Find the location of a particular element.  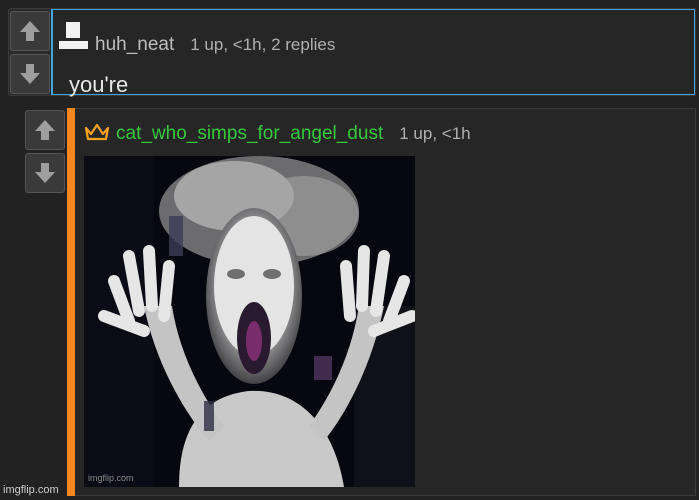

username-link: cat_who_simps_for_angel_dust is located at coordinates (249, 134).